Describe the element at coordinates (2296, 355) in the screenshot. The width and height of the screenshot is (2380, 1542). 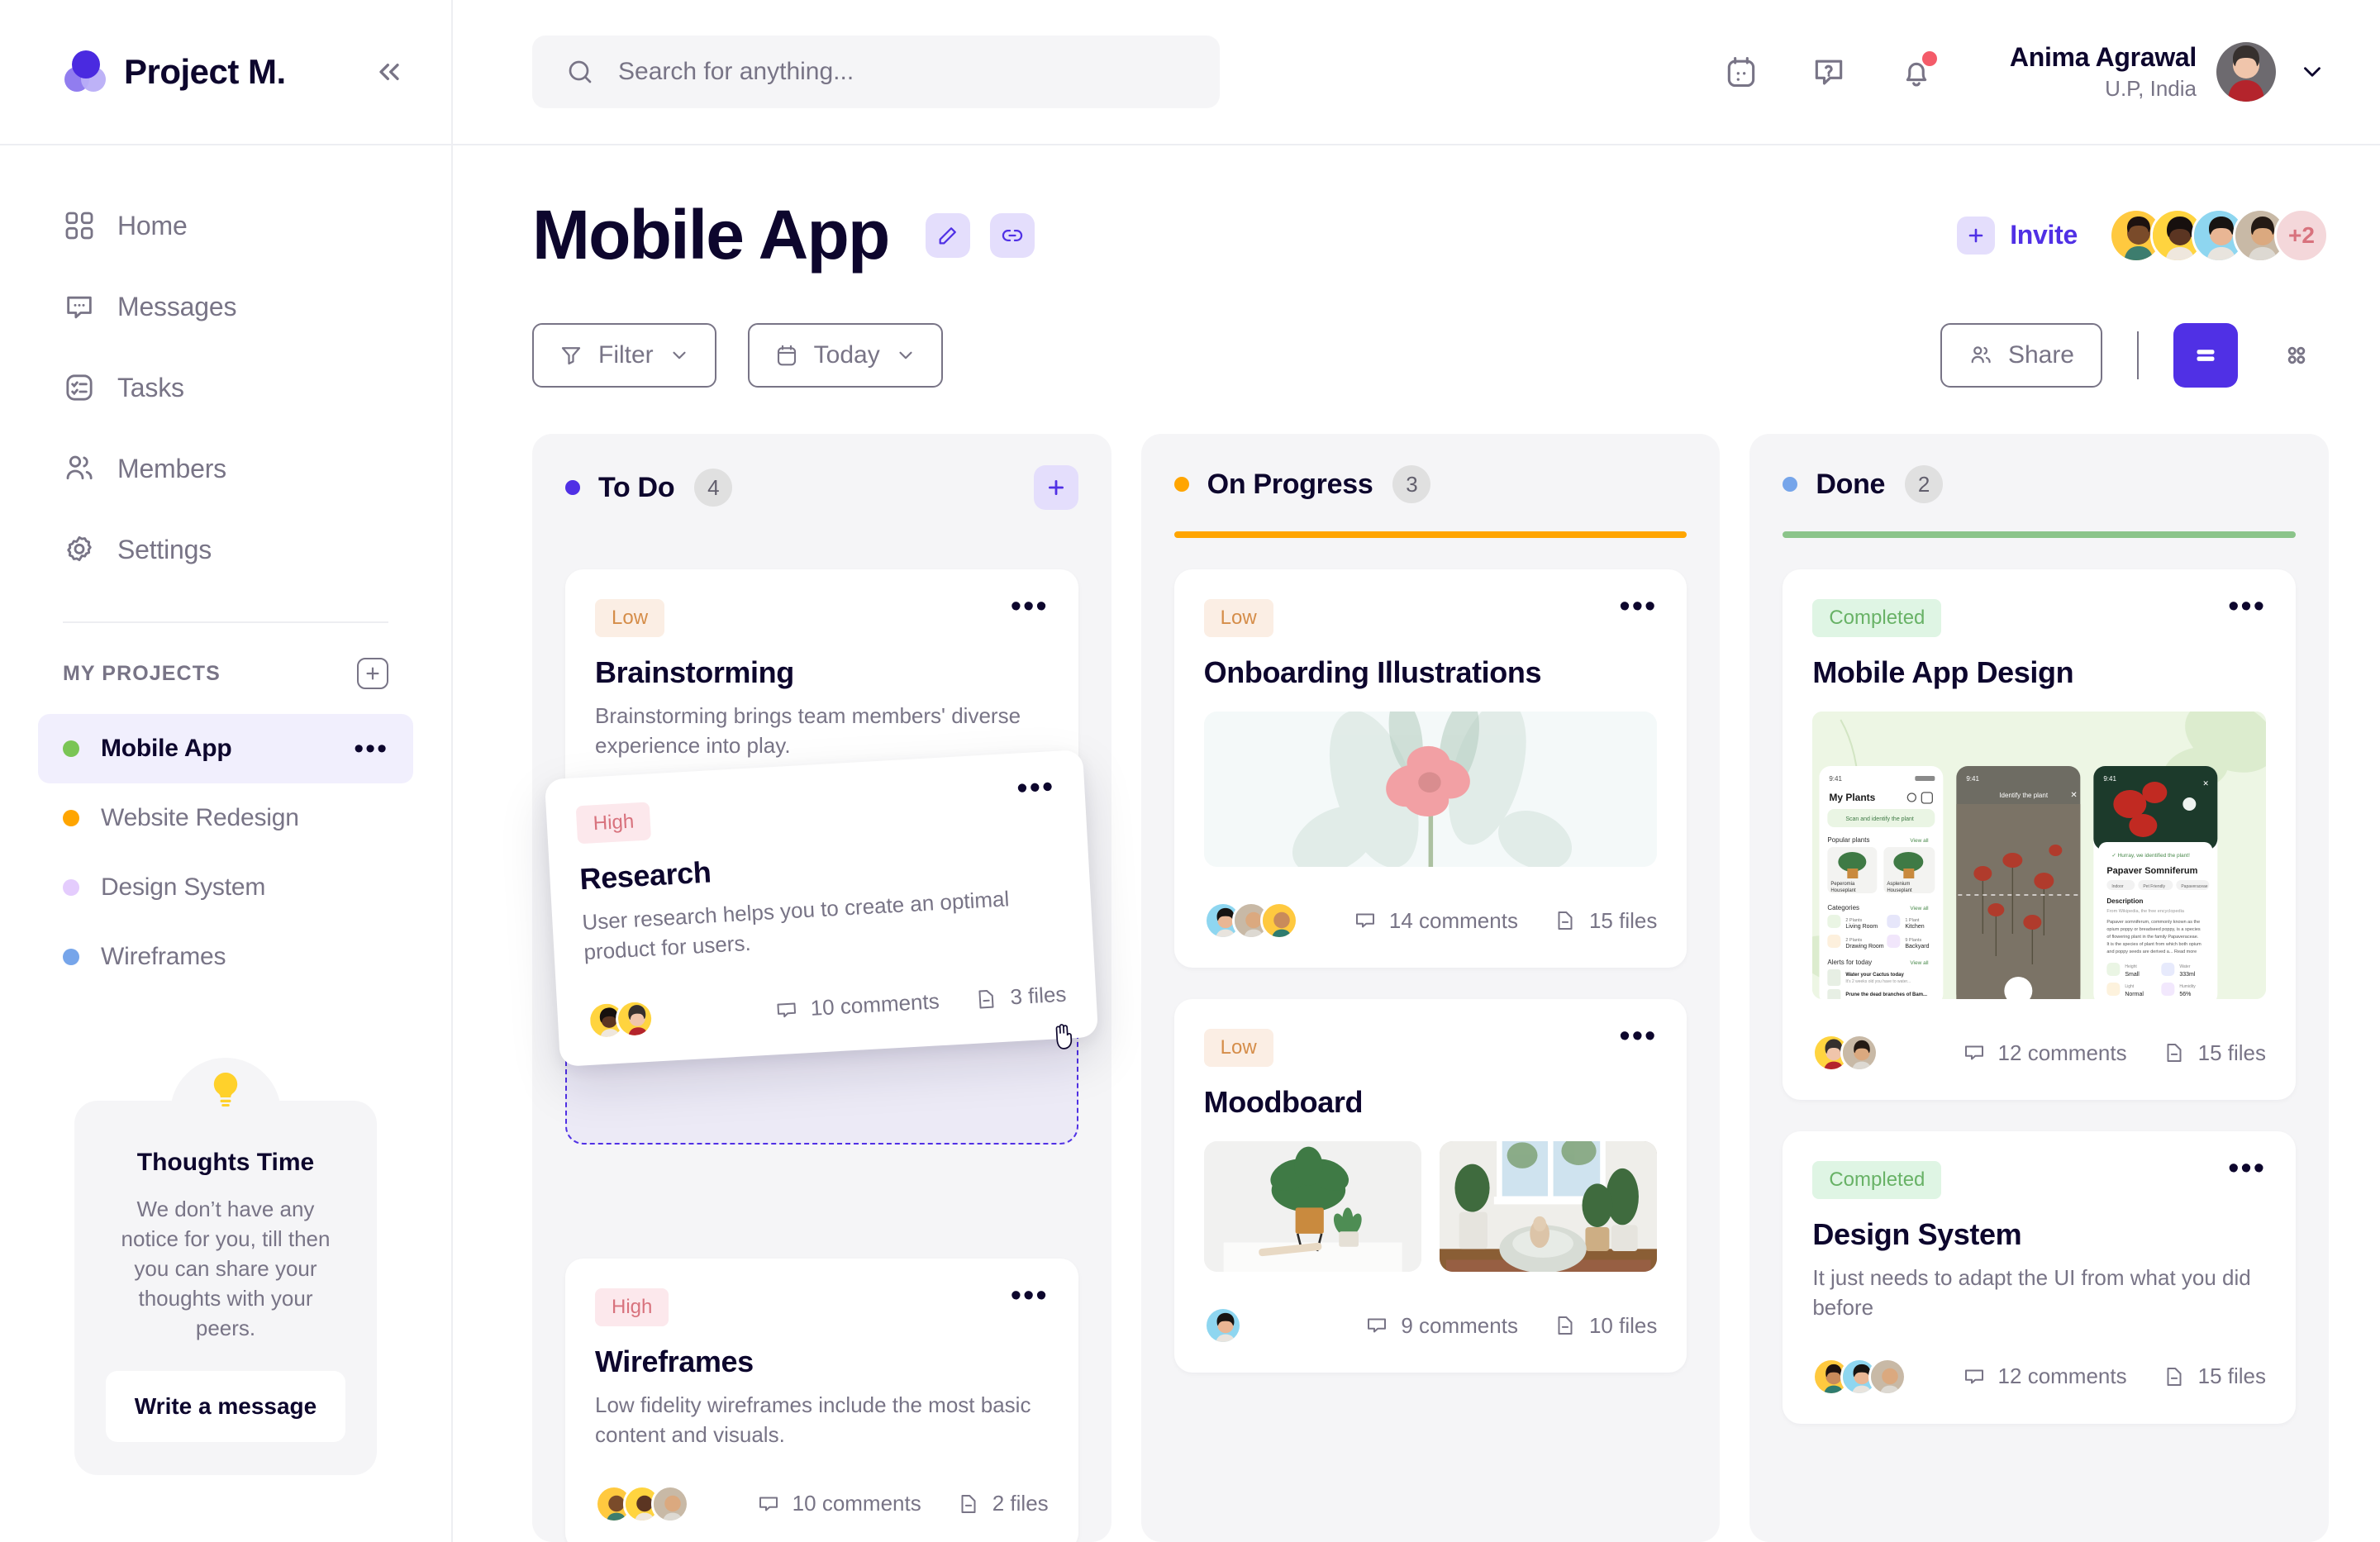
I see `grid-view-icon` at that location.